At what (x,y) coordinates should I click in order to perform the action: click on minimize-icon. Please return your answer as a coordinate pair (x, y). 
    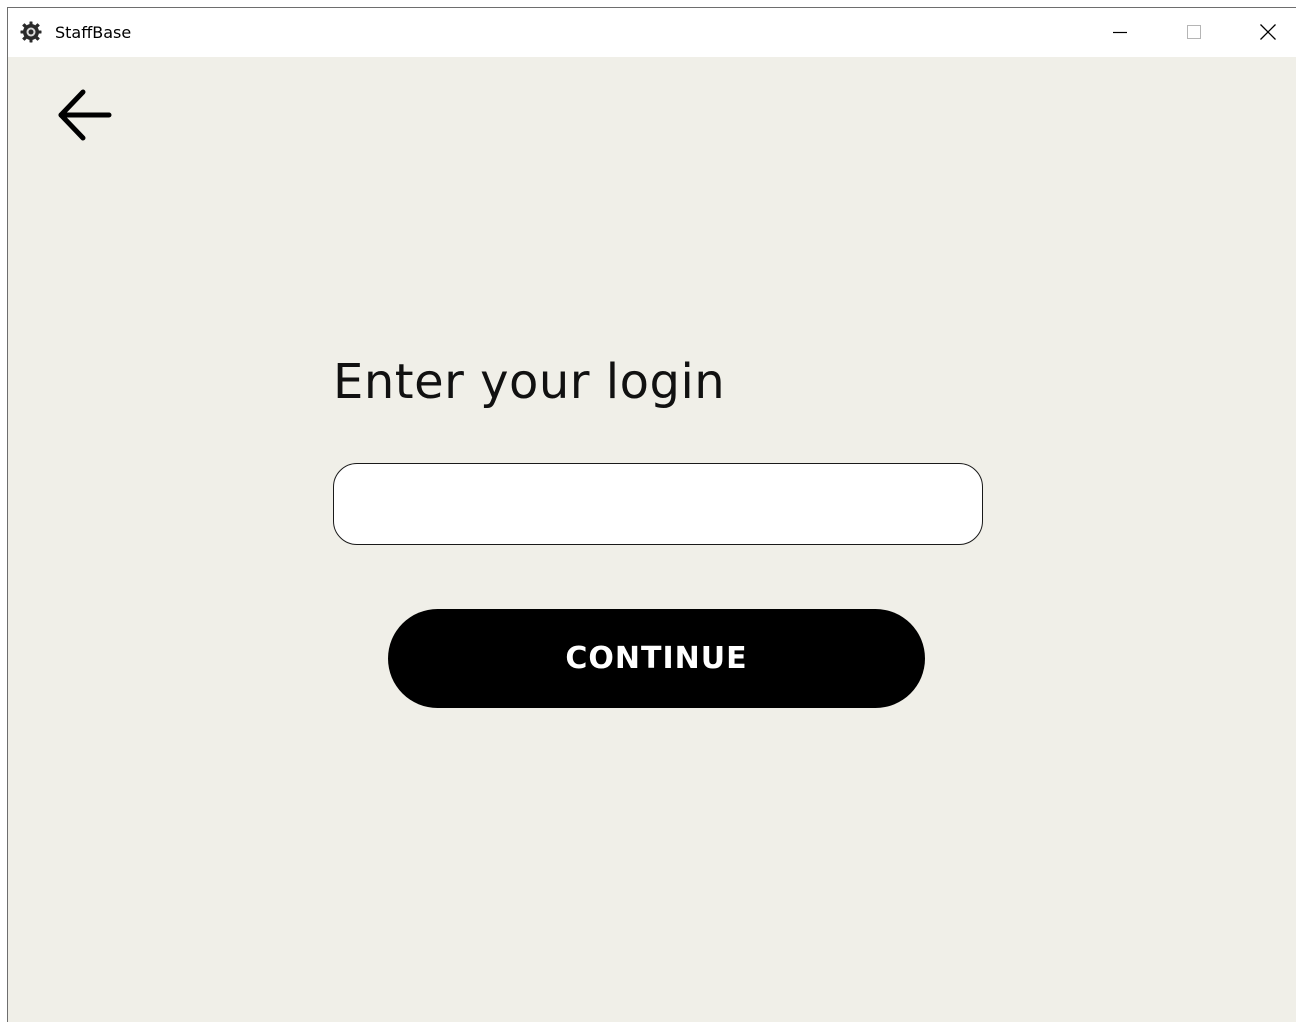
    Looking at the image, I should click on (1120, 32).